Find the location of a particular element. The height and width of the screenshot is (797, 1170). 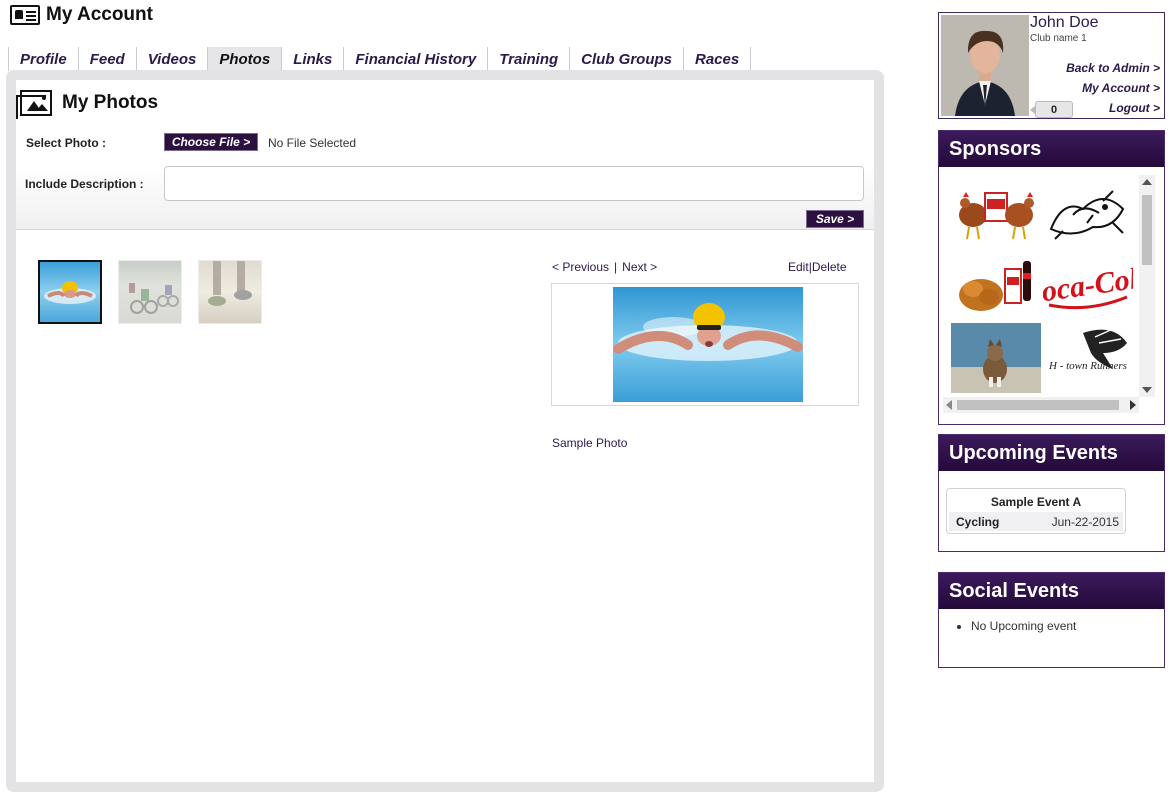

avatar is located at coordinates (985, 65).